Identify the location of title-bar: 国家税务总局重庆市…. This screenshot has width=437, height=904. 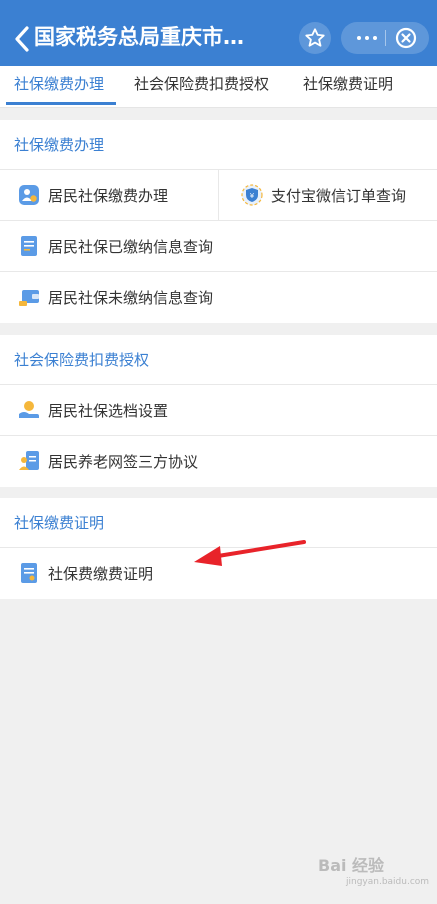
(218, 33).